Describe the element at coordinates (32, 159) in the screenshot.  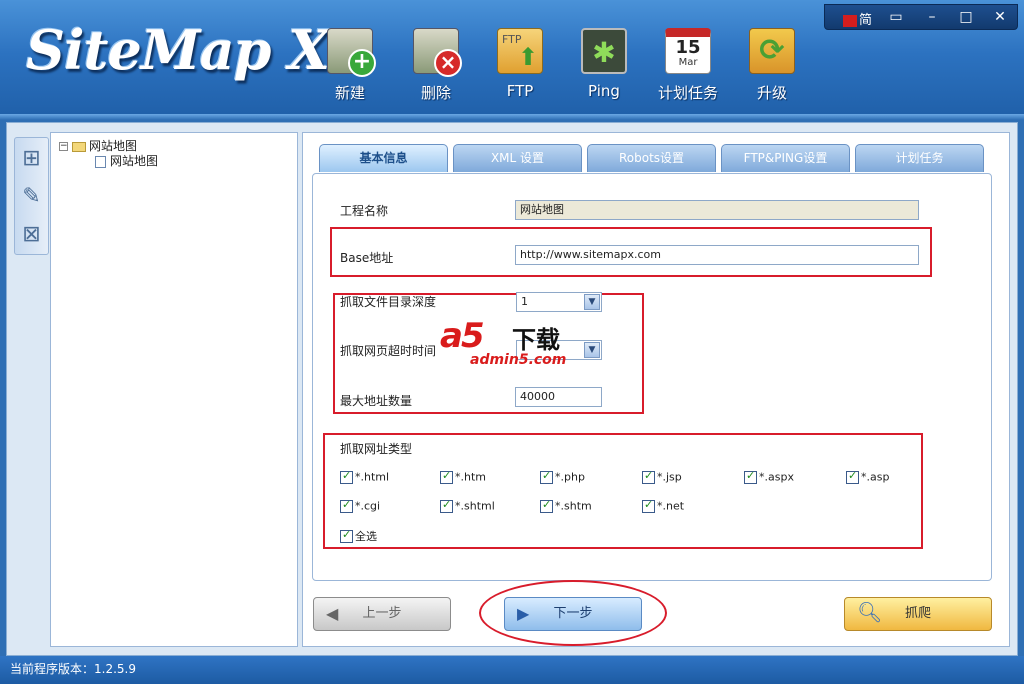
I see `add-item-icon: ⊞` at that location.